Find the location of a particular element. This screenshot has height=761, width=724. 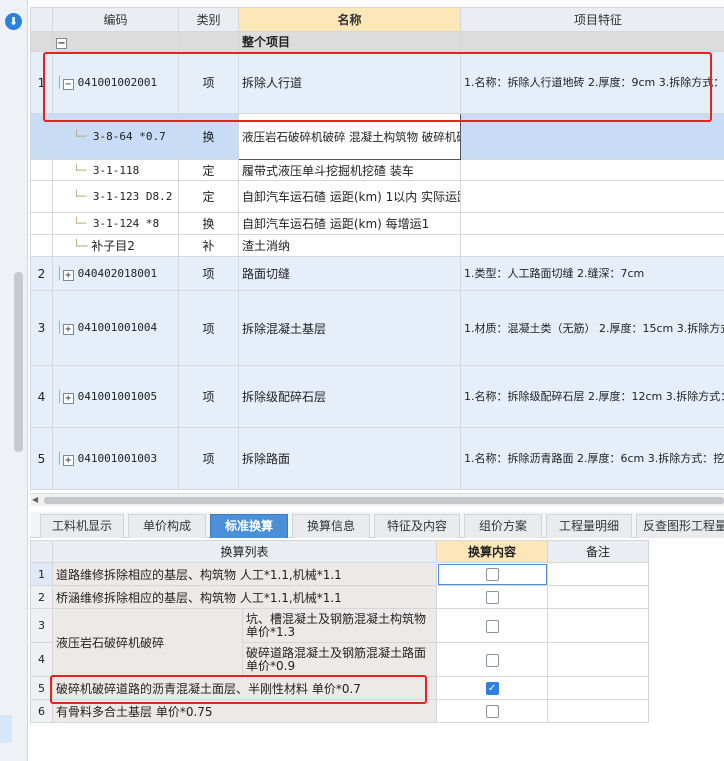

conversion-text: 有骨料多合土基层 单价*0.75 is located at coordinates (244, 711).